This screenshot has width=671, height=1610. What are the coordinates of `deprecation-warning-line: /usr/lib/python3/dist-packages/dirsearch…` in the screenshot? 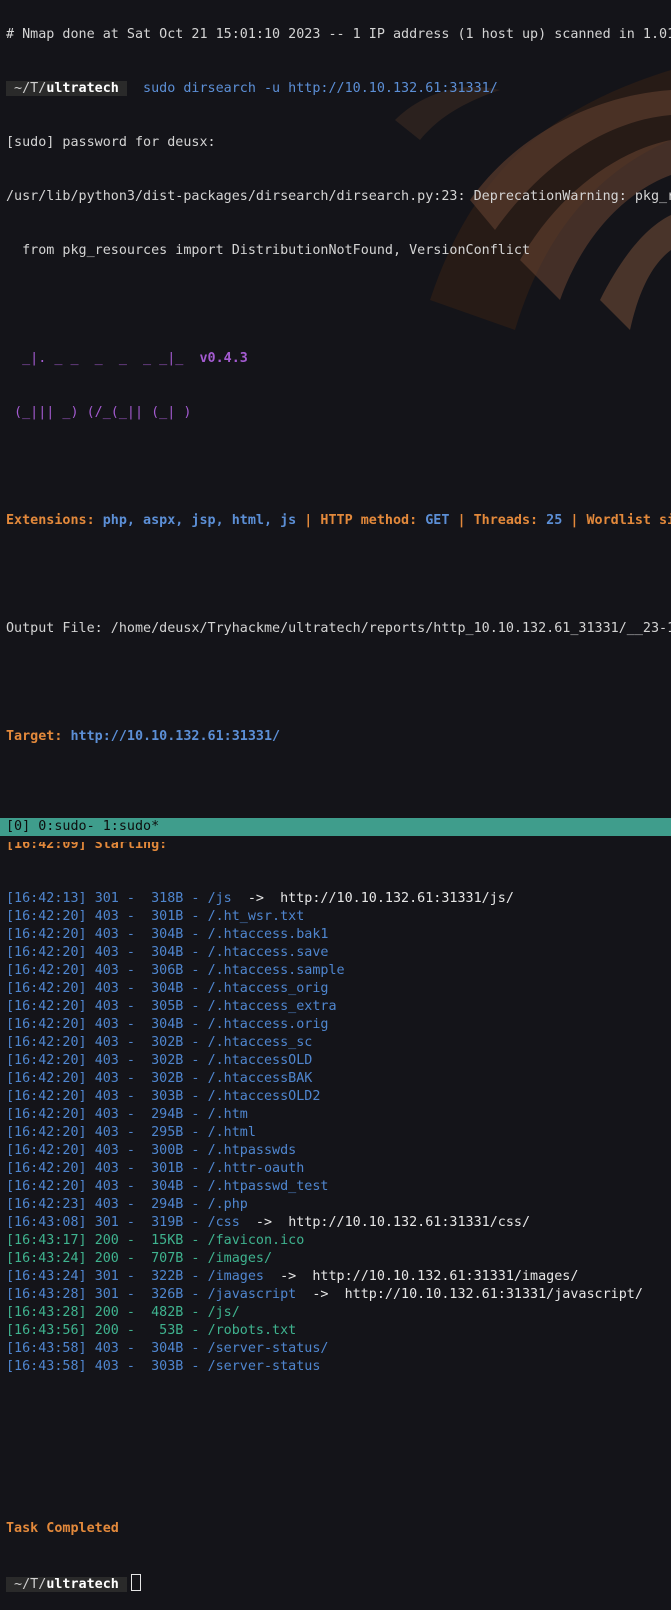 It's located at (338, 196).